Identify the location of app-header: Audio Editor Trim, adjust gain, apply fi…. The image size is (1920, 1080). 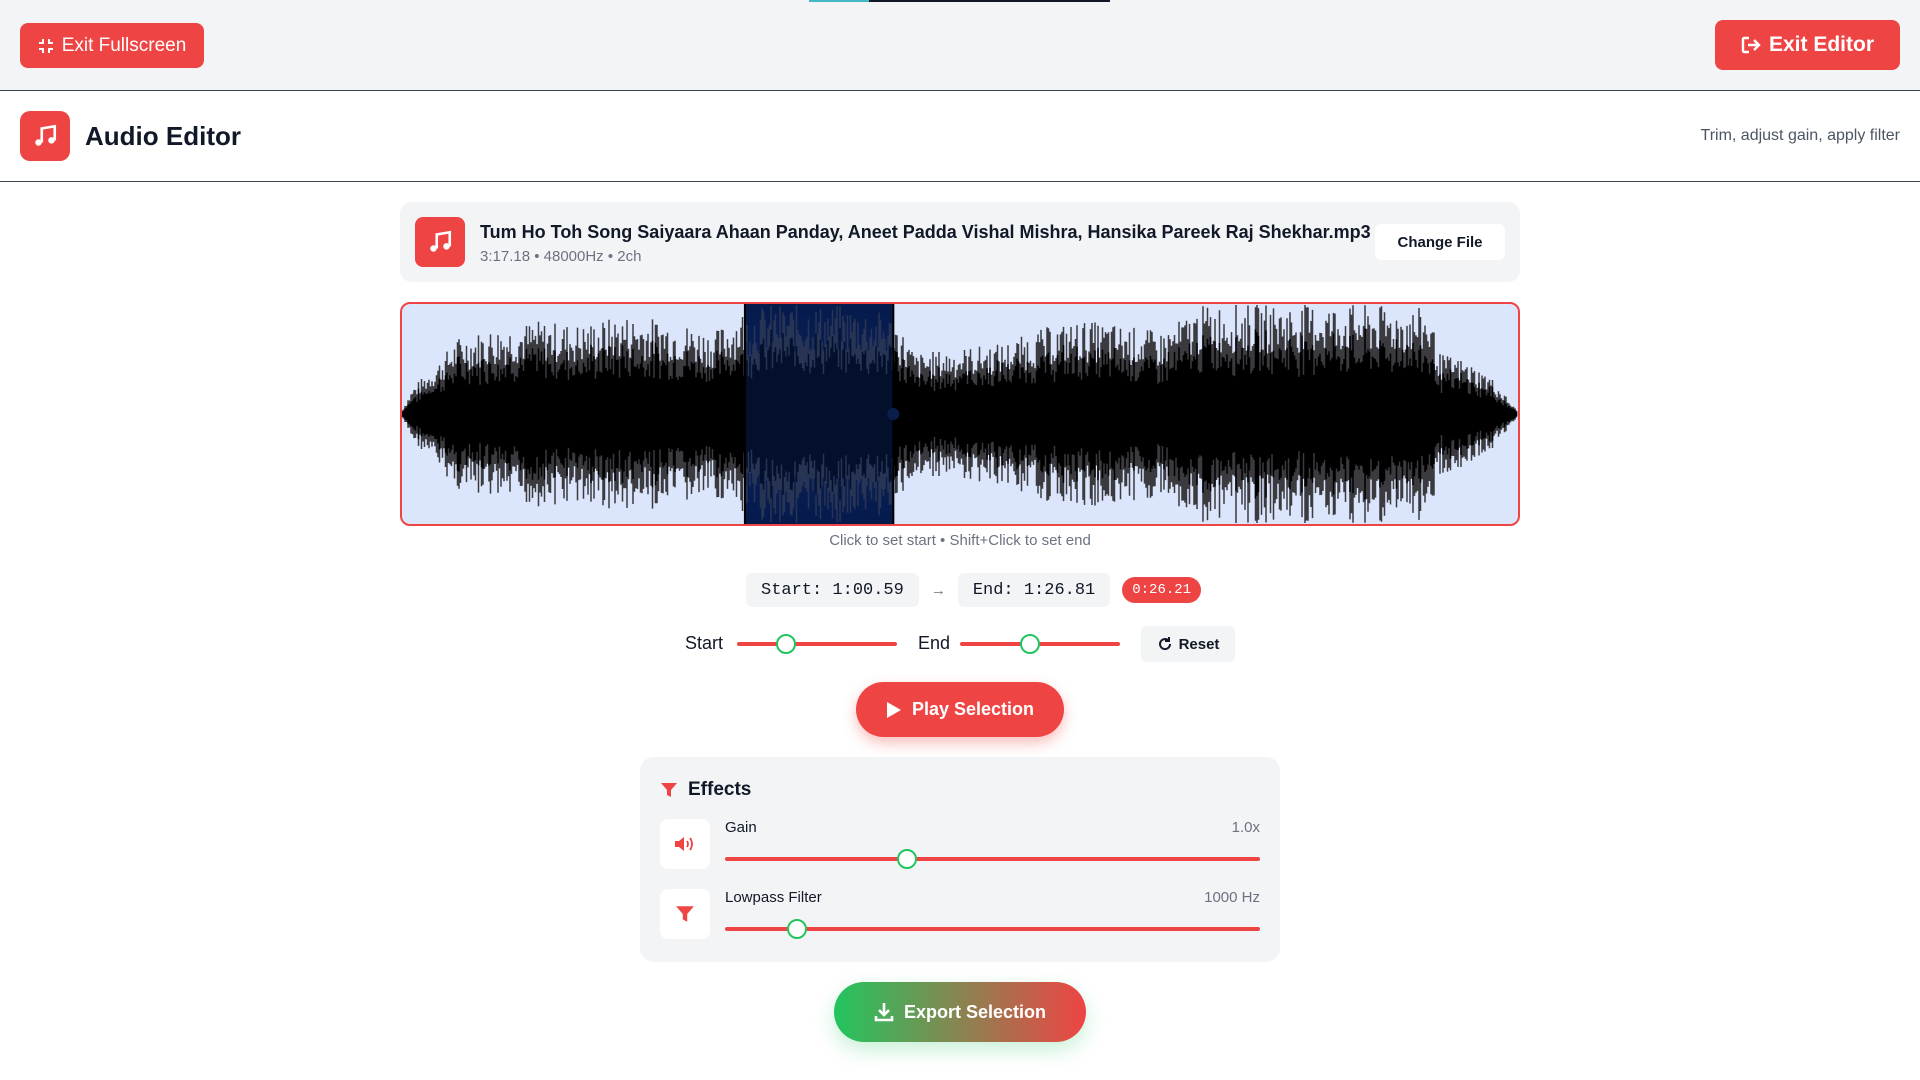
(960, 136).